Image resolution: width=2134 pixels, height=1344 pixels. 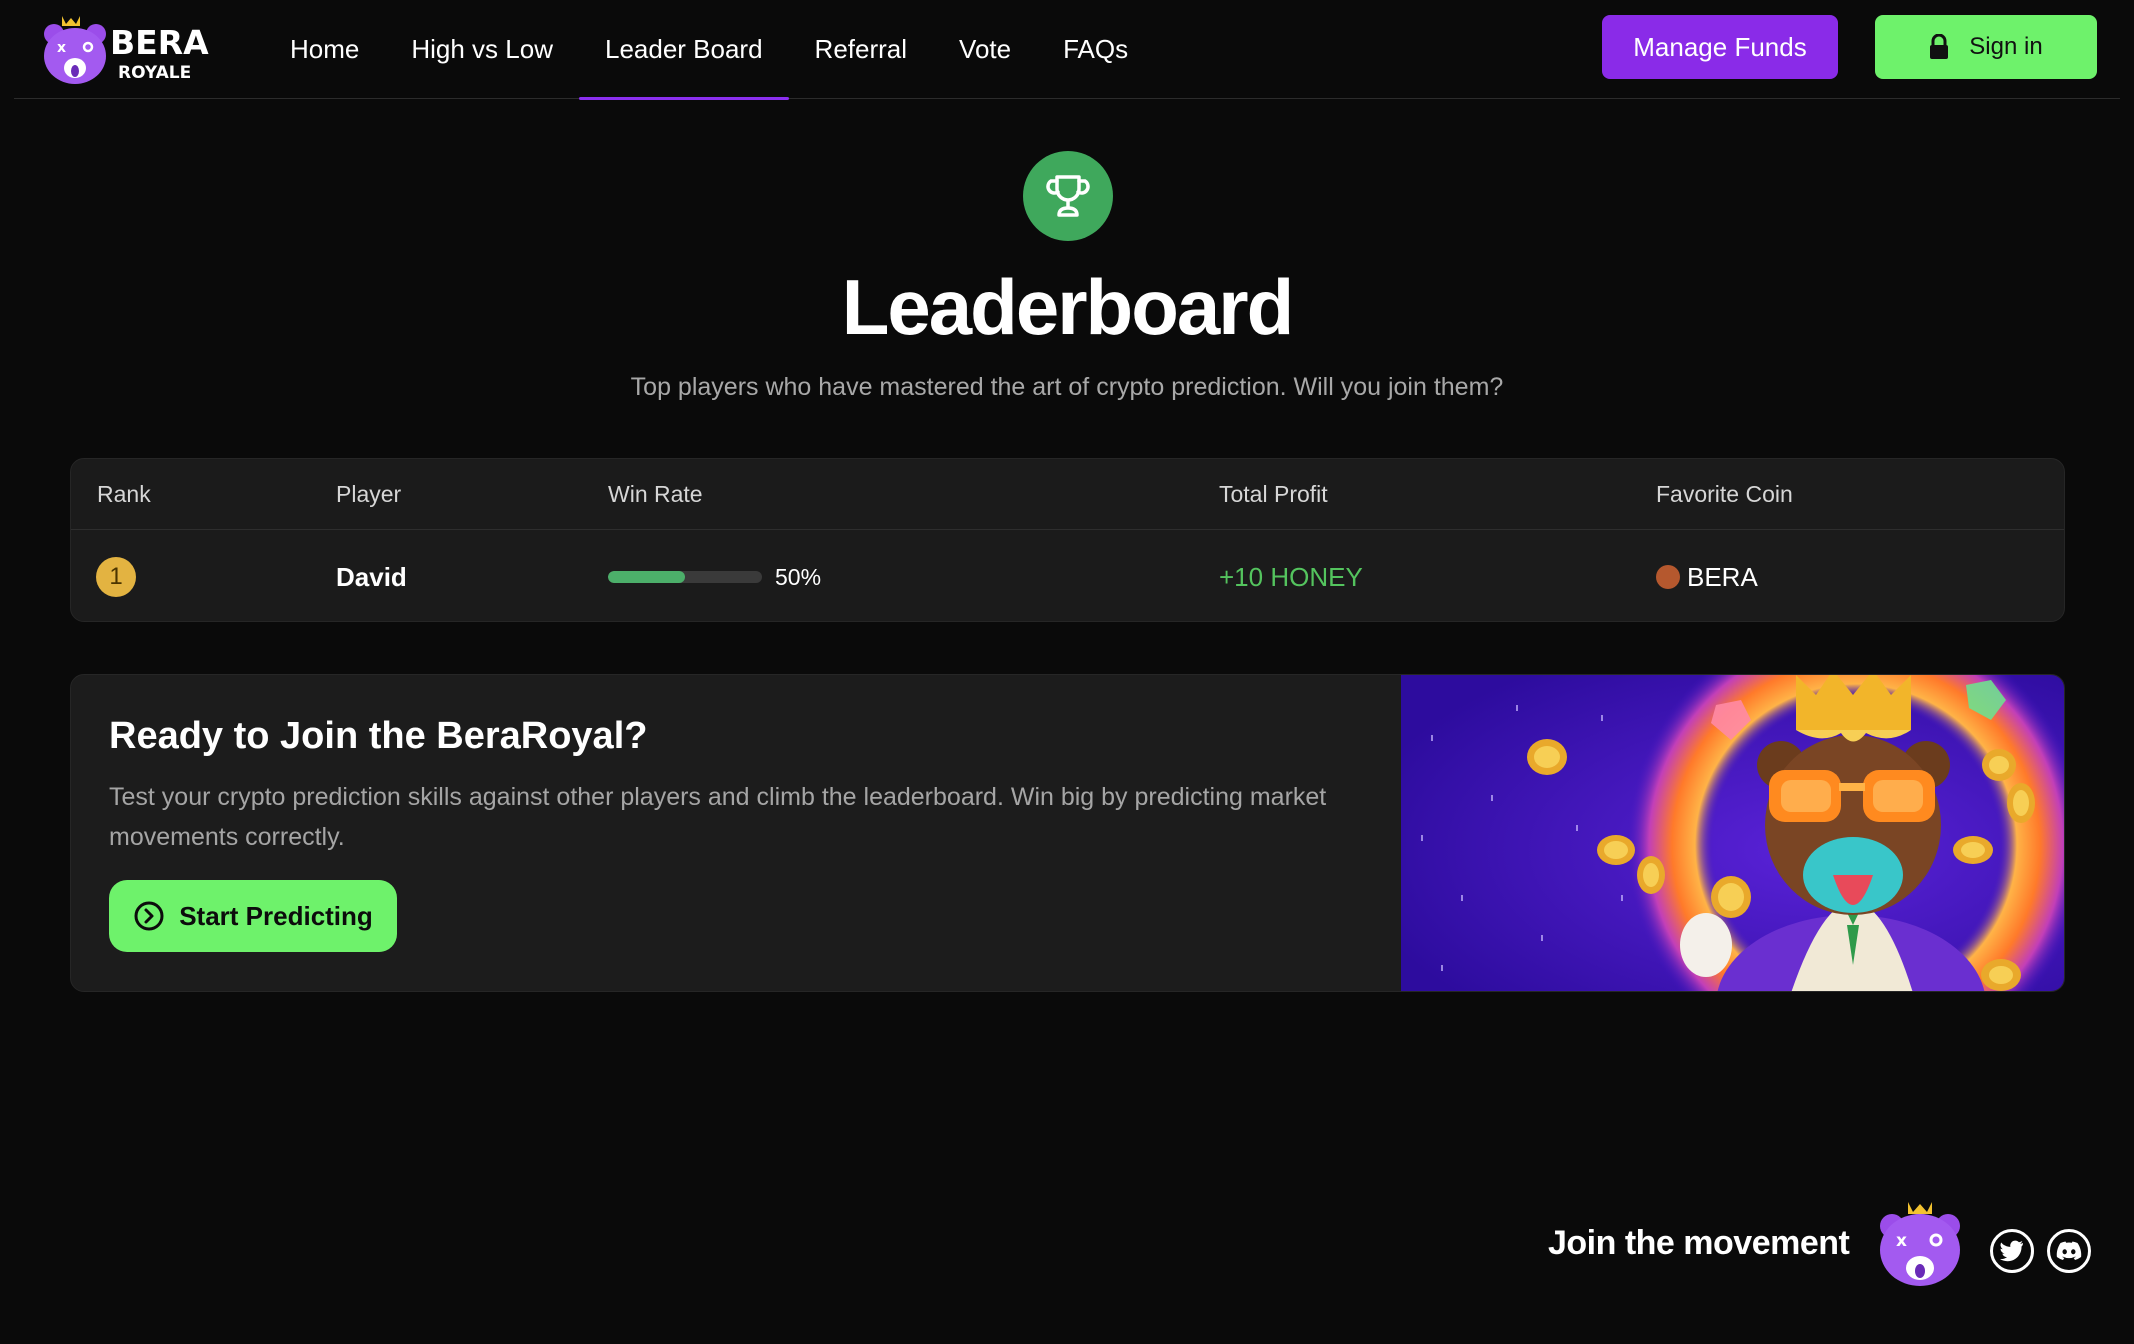 I want to click on nav-link-faqs: FAQs, so click(x=1095, y=49).